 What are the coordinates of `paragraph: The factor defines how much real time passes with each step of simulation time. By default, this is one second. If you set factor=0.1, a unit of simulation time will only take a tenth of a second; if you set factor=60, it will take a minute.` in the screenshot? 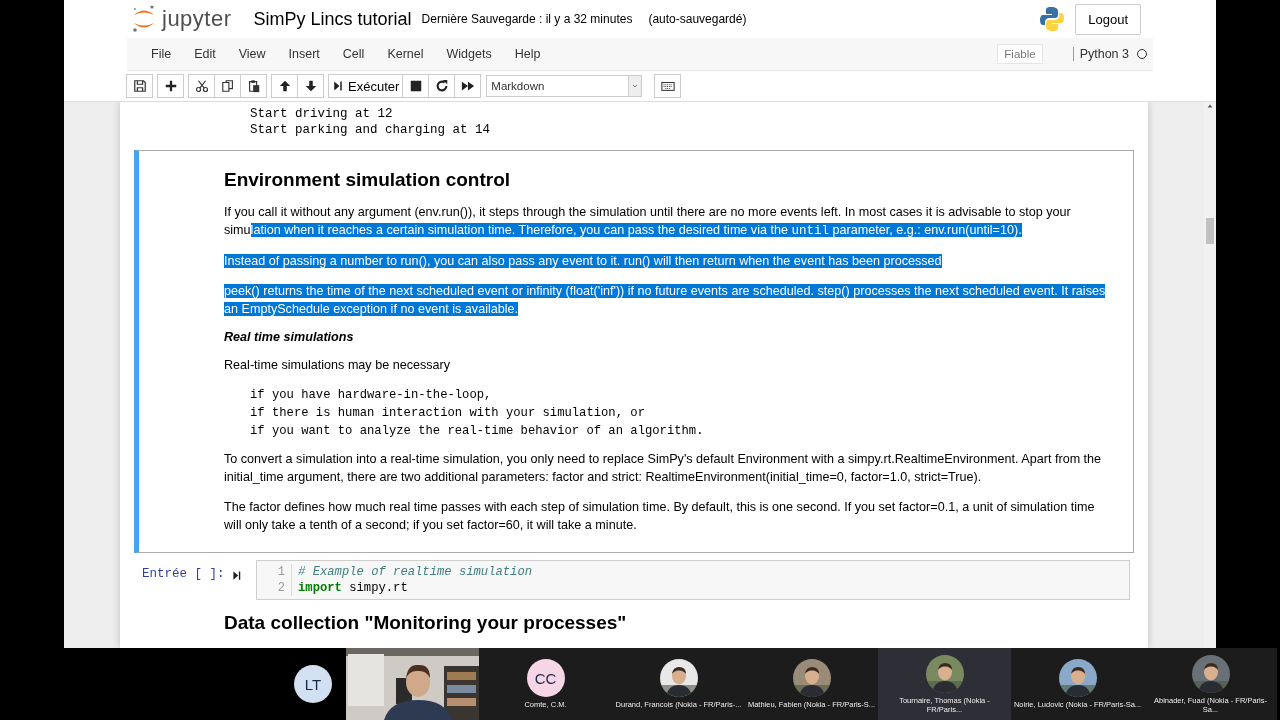 It's located at (660, 516).